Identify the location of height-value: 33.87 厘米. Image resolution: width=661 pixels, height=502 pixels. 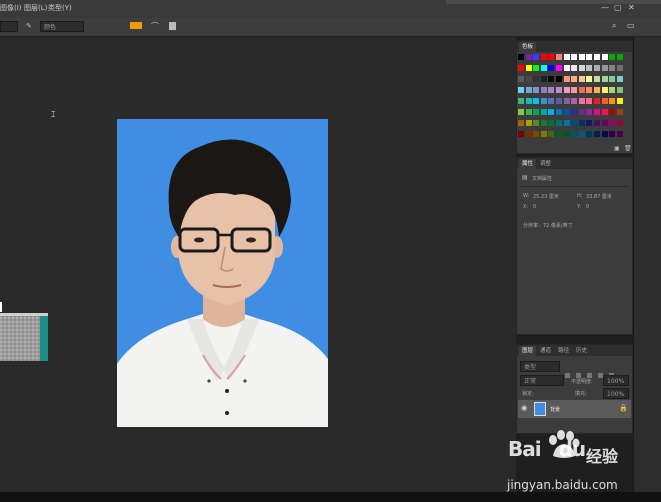
(599, 196).